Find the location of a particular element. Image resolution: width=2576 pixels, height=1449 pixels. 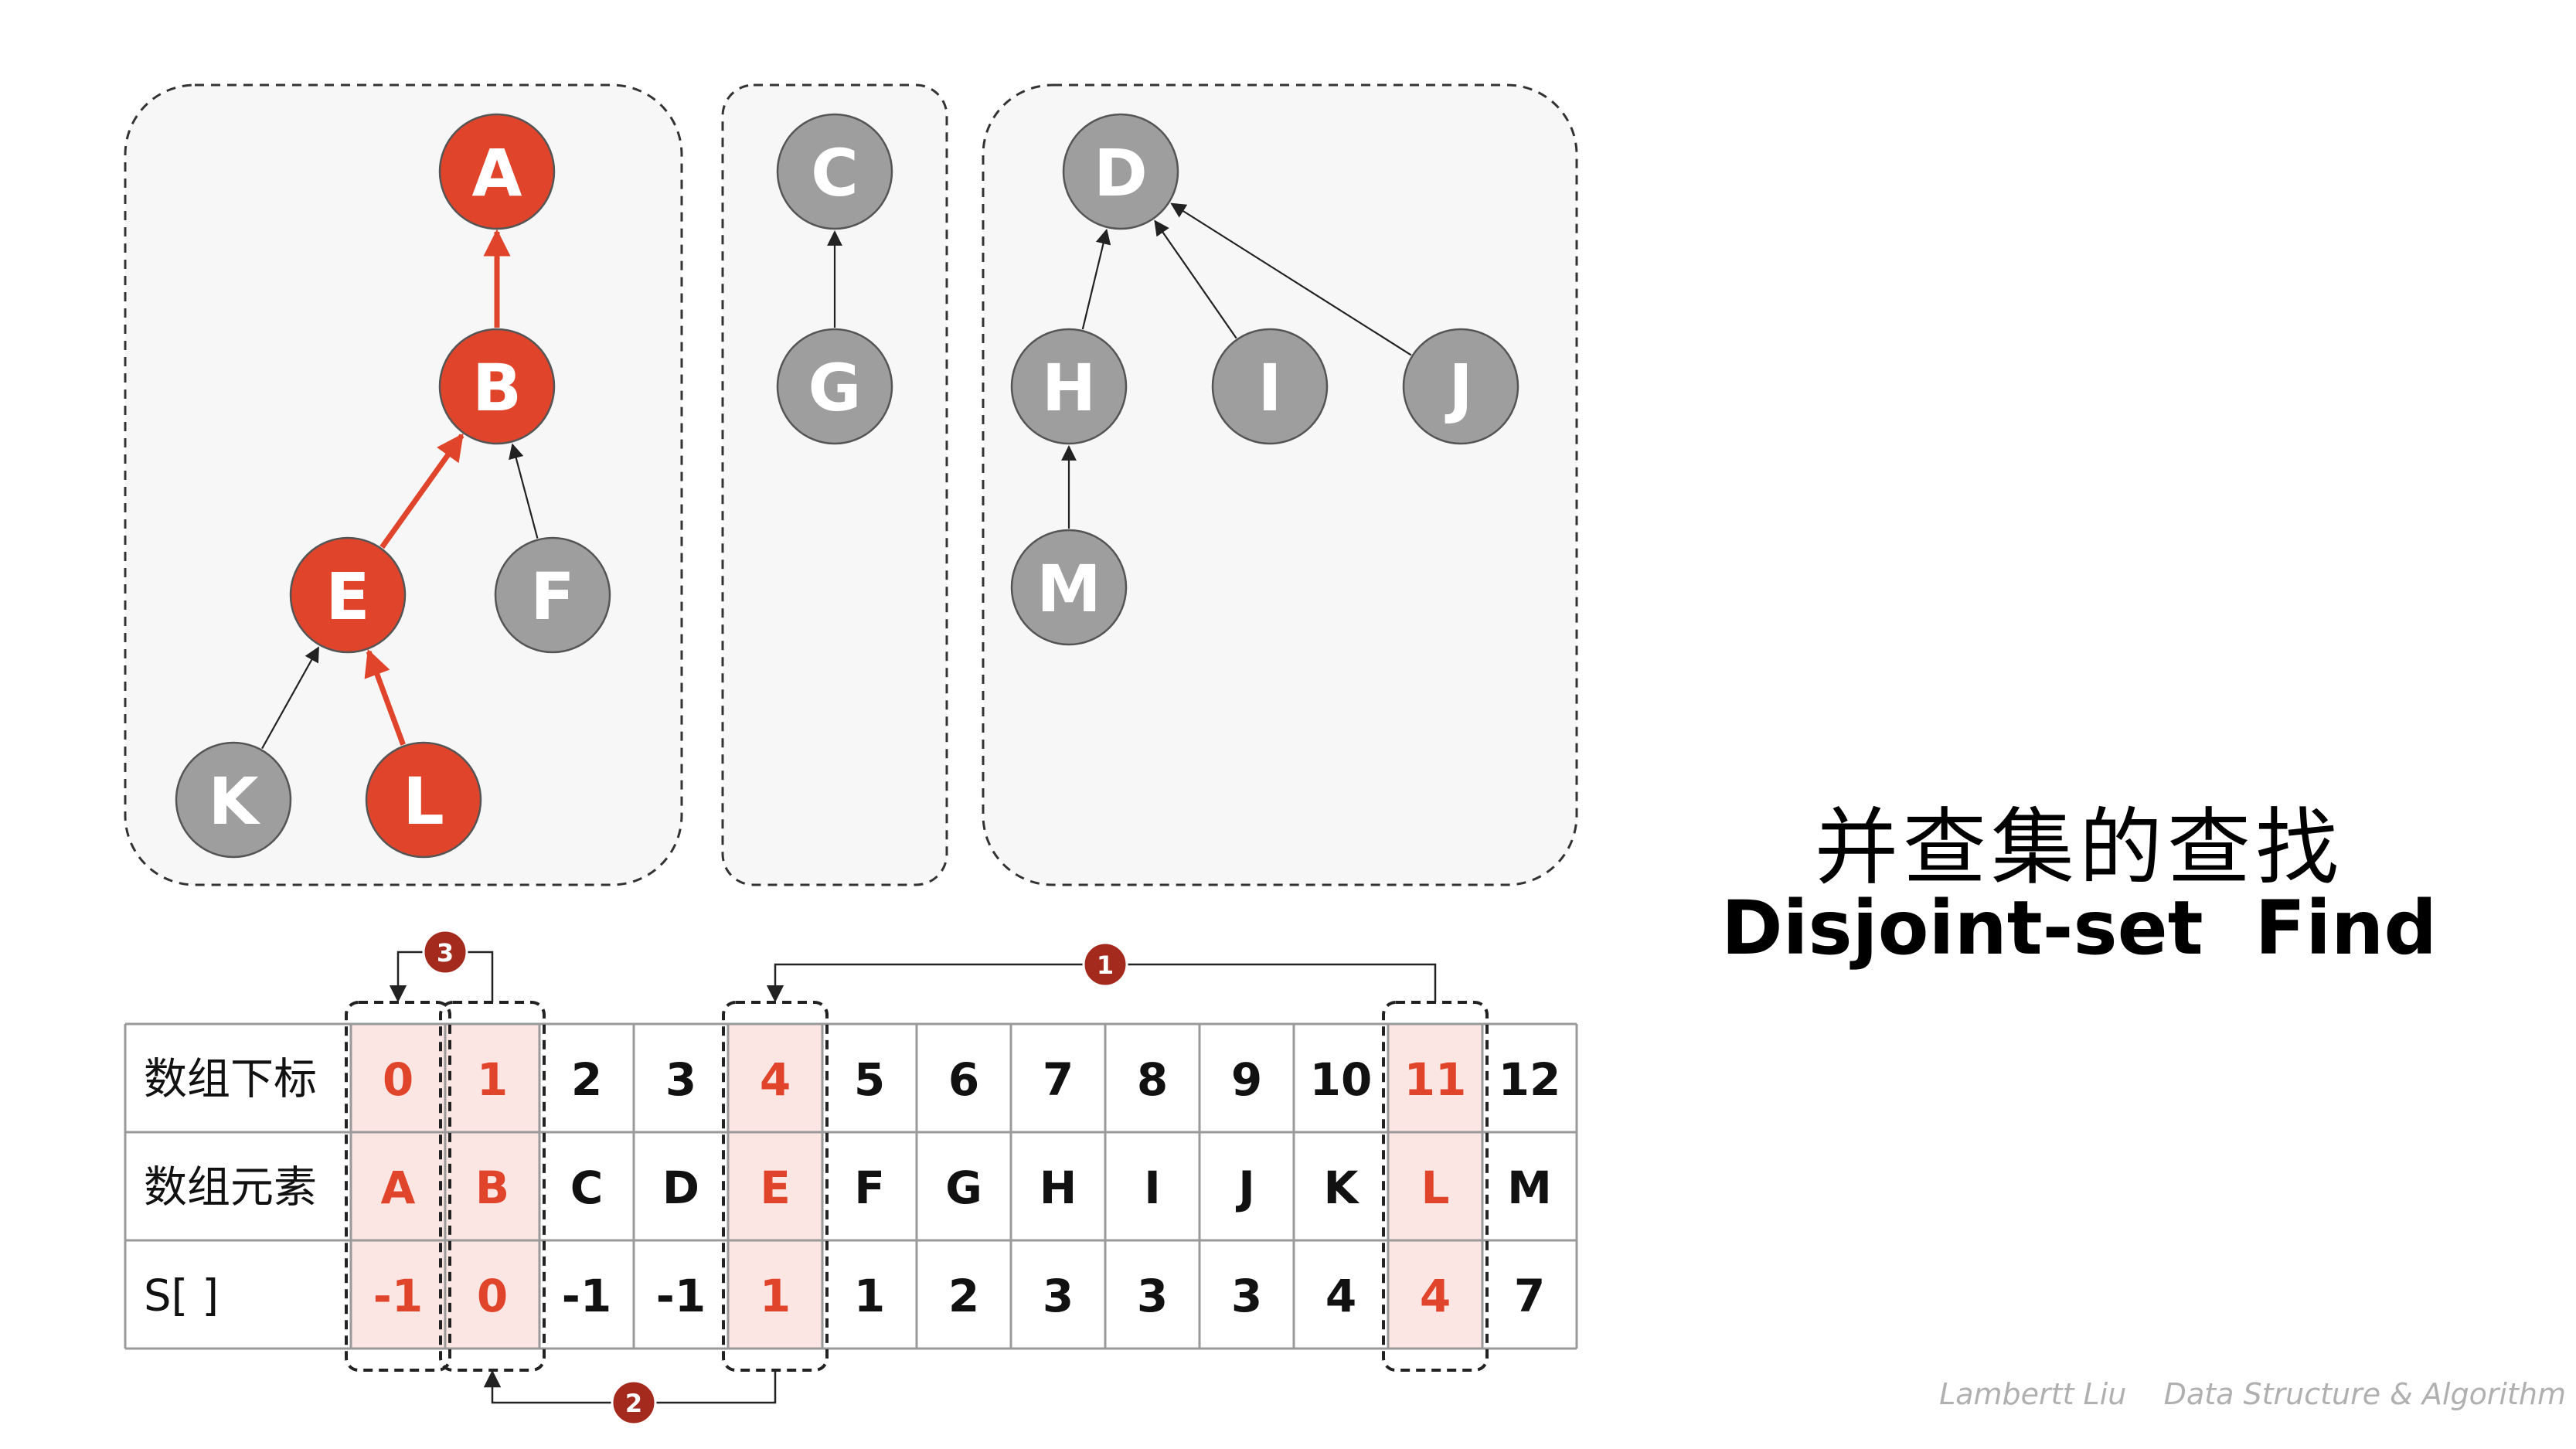

node-label: E is located at coordinates (347, 596).